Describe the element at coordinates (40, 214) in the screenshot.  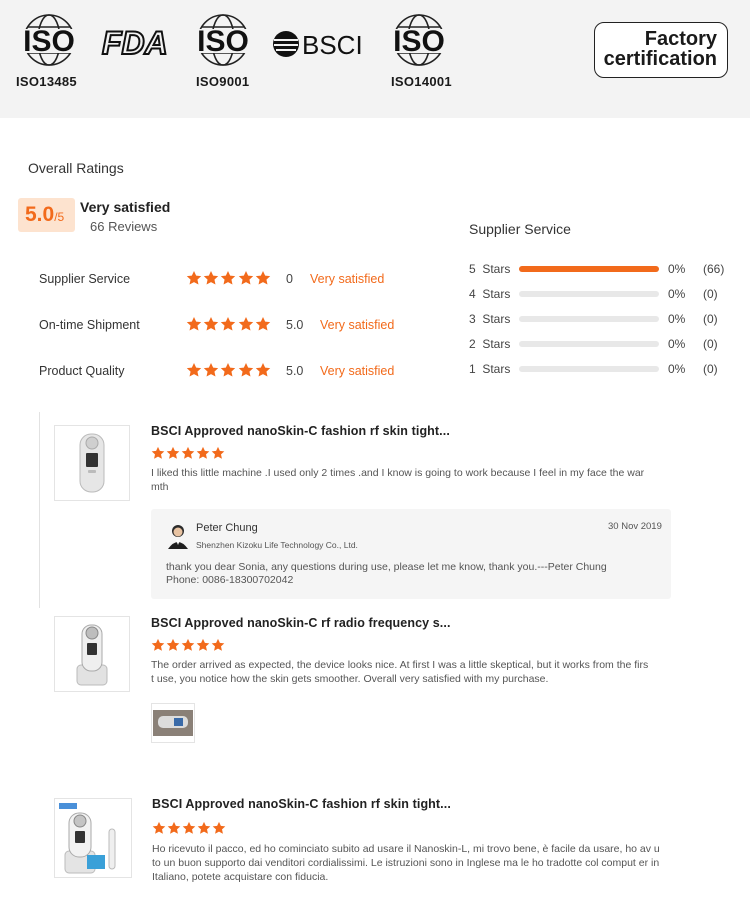
I see `overall-score-value: 5.0` at that location.